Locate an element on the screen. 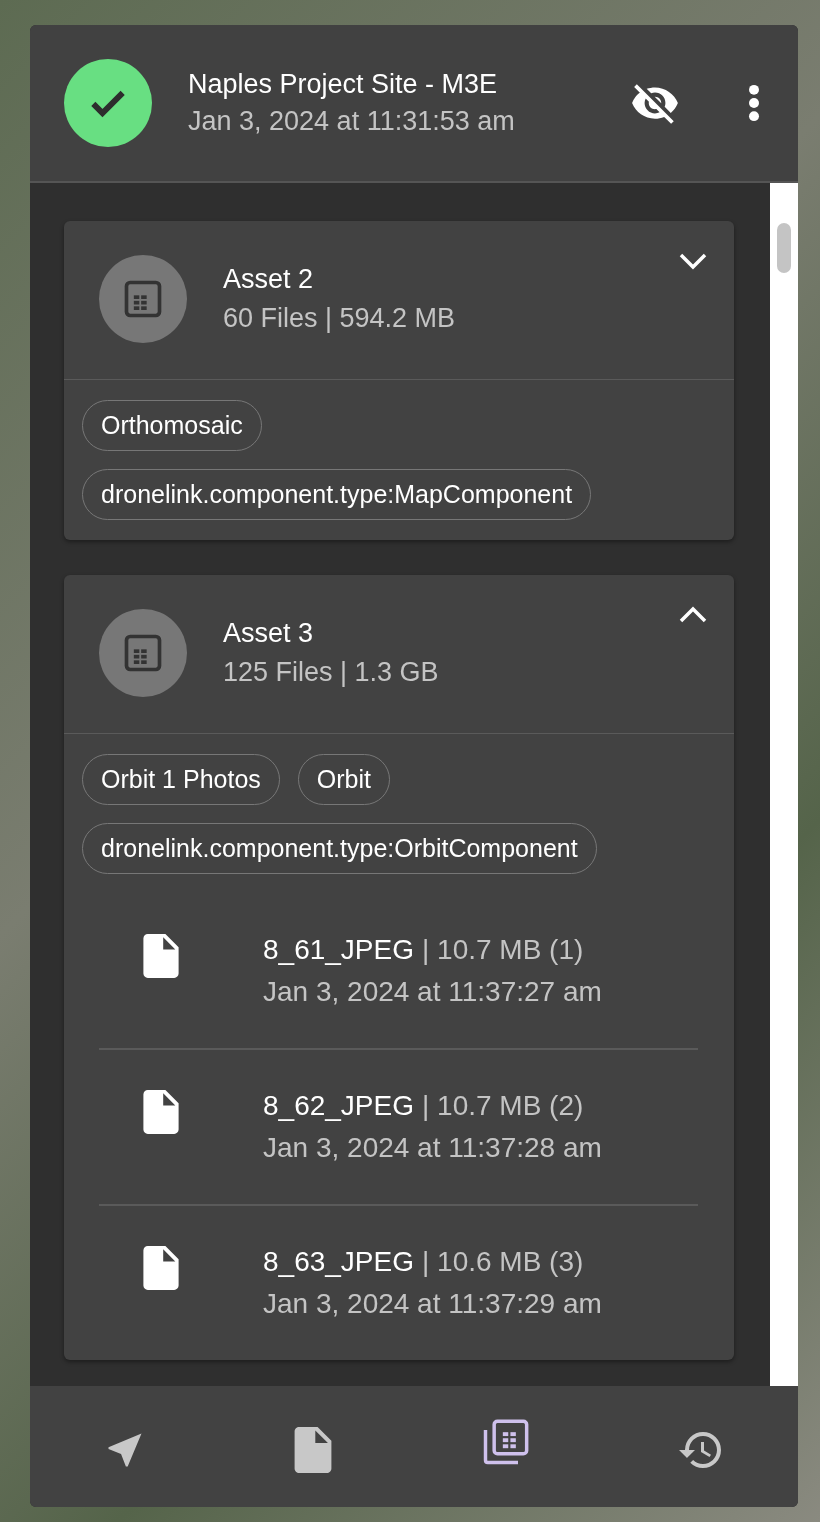 The image size is (820, 1522). file-icon is located at coordinates (313, 1449).